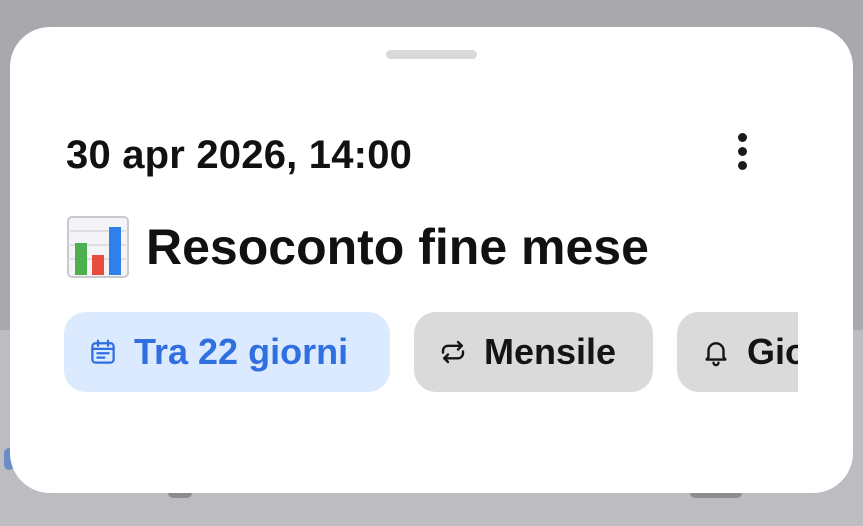 This screenshot has width=863, height=526. I want to click on drag-handle, so click(431, 54).